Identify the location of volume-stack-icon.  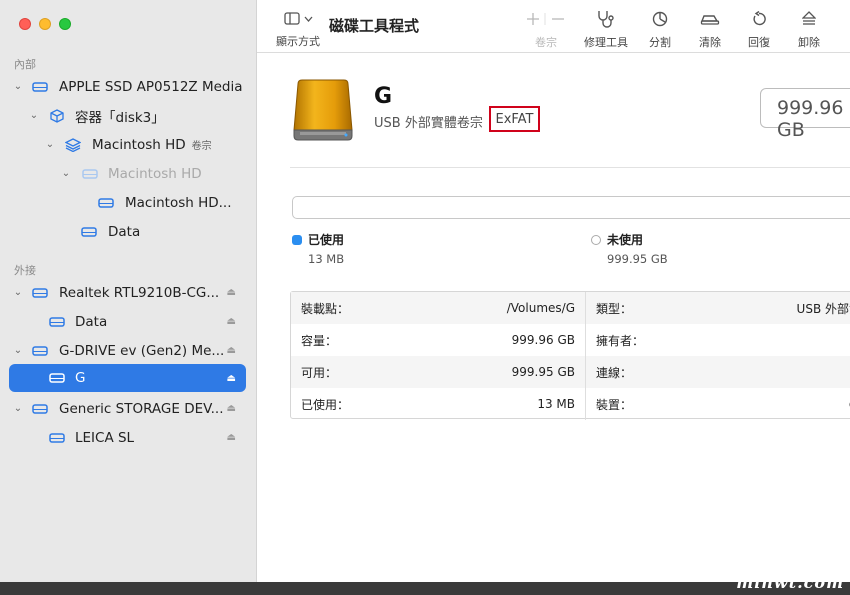
(73, 144).